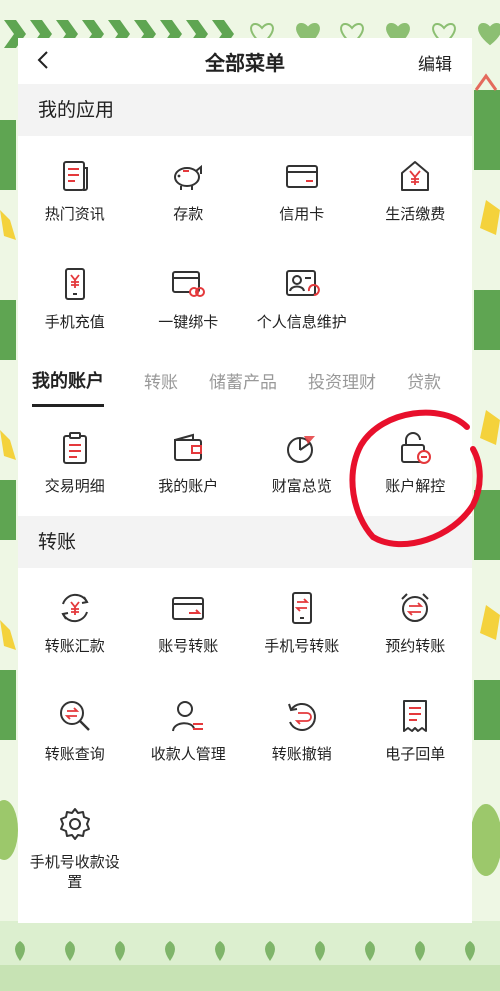 Image resolution: width=500 pixels, height=991 pixels. Describe the element at coordinates (302, 214) in the screenshot. I see `app-item-label: 信用卡` at that location.